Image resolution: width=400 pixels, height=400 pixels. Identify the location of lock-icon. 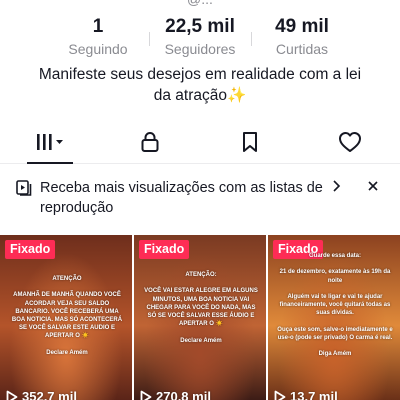
(150, 141).